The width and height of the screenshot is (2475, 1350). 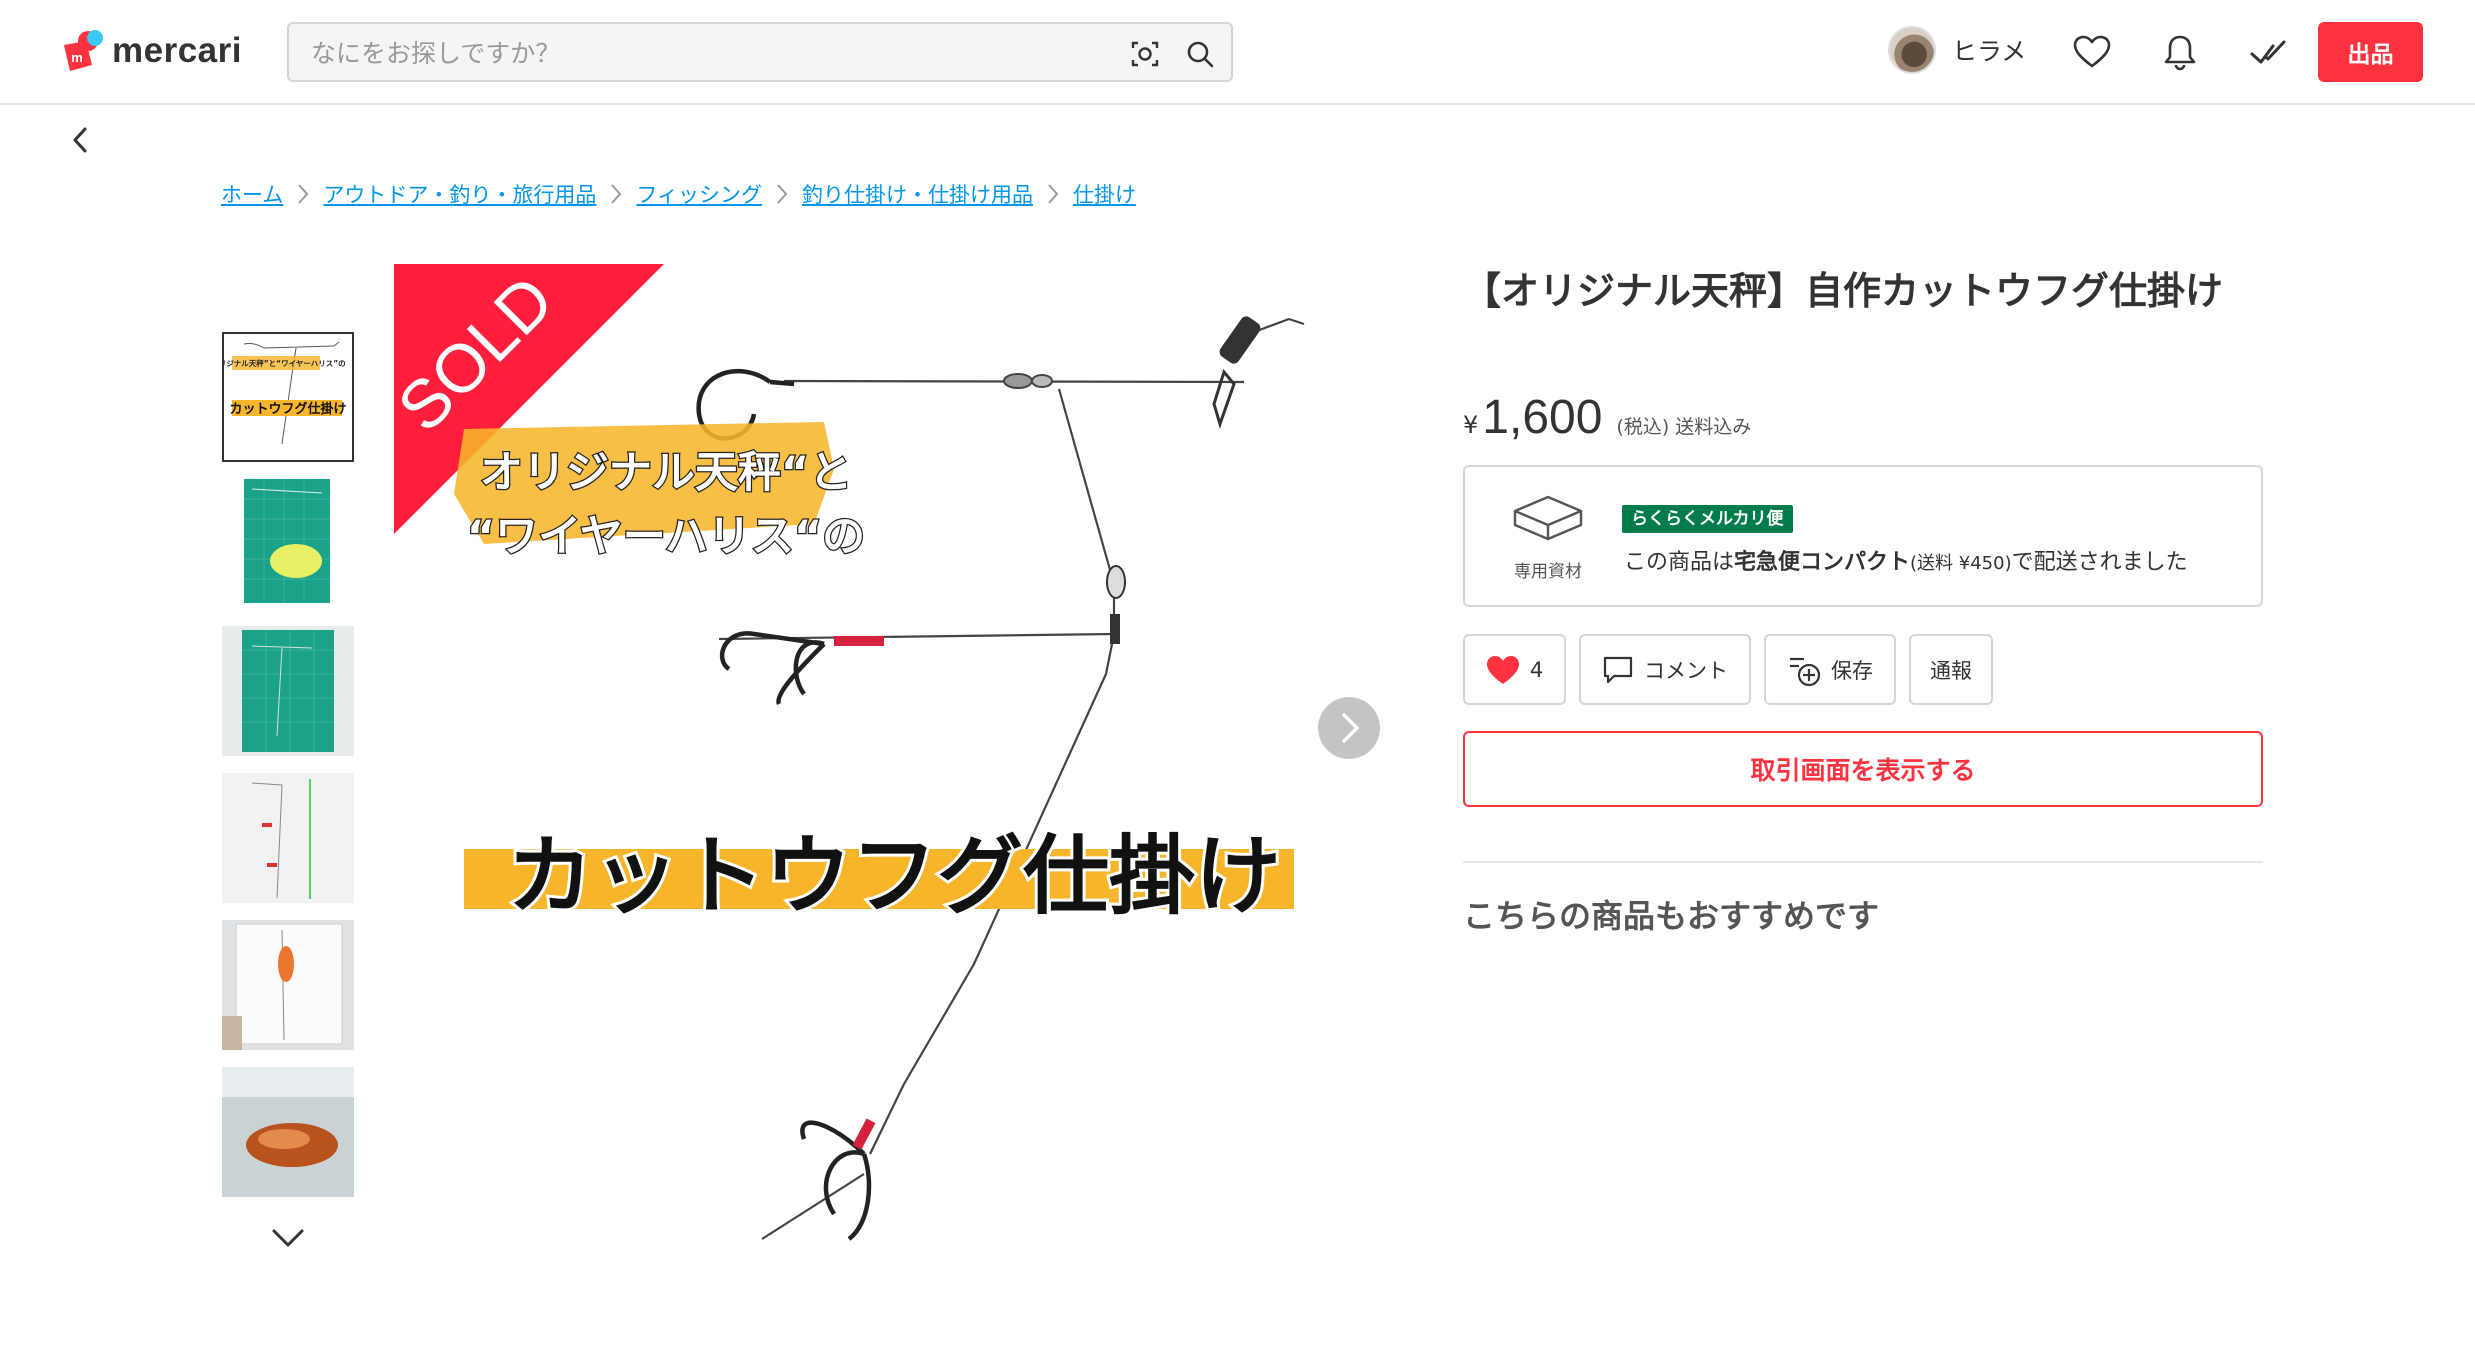 What do you see at coordinates (1863, 862) in the screenshot?
I see `section-divider` at bounding box center [1863, 862].